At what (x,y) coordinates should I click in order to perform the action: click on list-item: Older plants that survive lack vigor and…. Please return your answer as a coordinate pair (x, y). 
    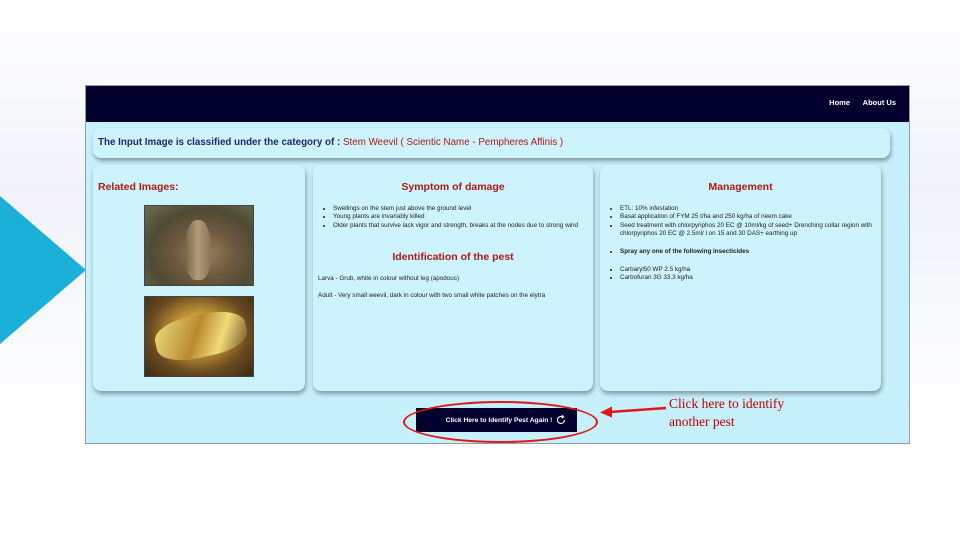
    Looking at the image, I should click on (460, 226).